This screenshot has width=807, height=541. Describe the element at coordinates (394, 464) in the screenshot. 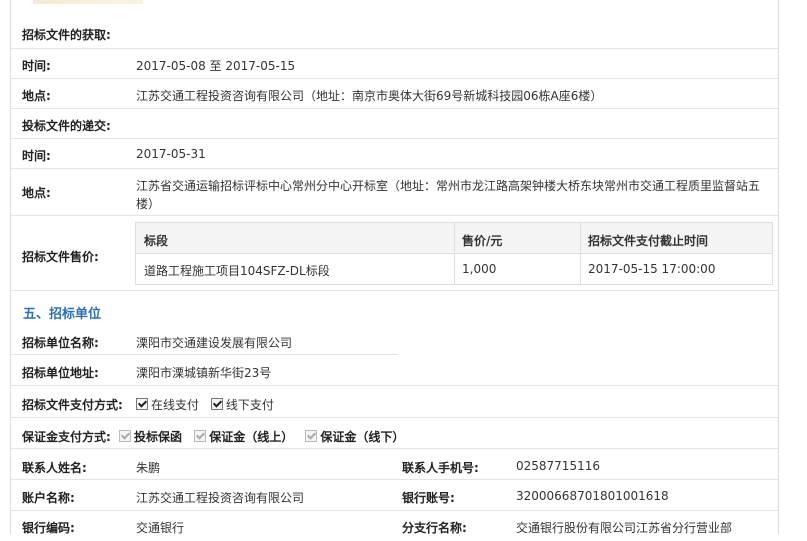

I see `row-contact: 联系人姓名: 朱鹏 联系人手机号: 02587715116` at that location.